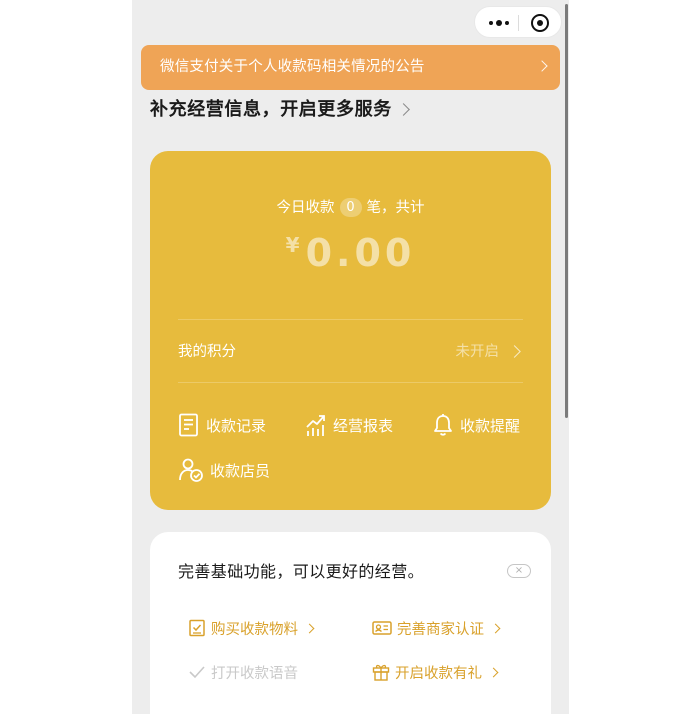  What do you see at coordinates (305, 208) in the screenshot?
I see `today-label: 今日收款` at bounding box center [305, 208].